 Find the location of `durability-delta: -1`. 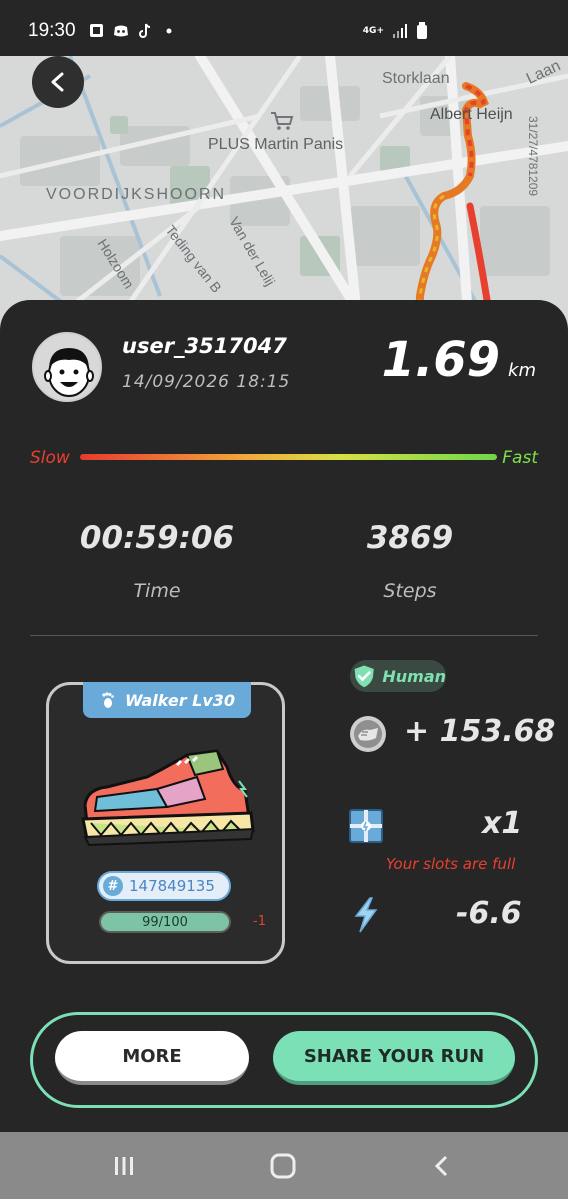

durability-delta: -1 is located at coordinates (259, 921).